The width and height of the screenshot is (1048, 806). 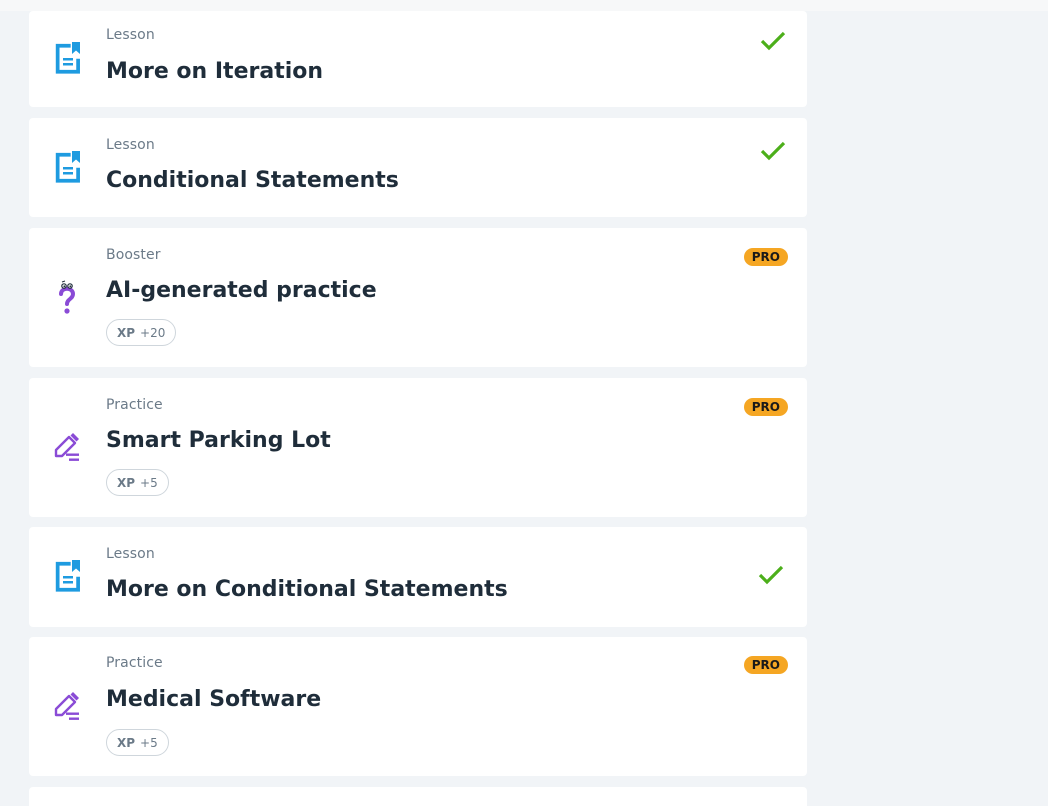 I want to click on item-title: Medical Software, so click(x=213, y=699).